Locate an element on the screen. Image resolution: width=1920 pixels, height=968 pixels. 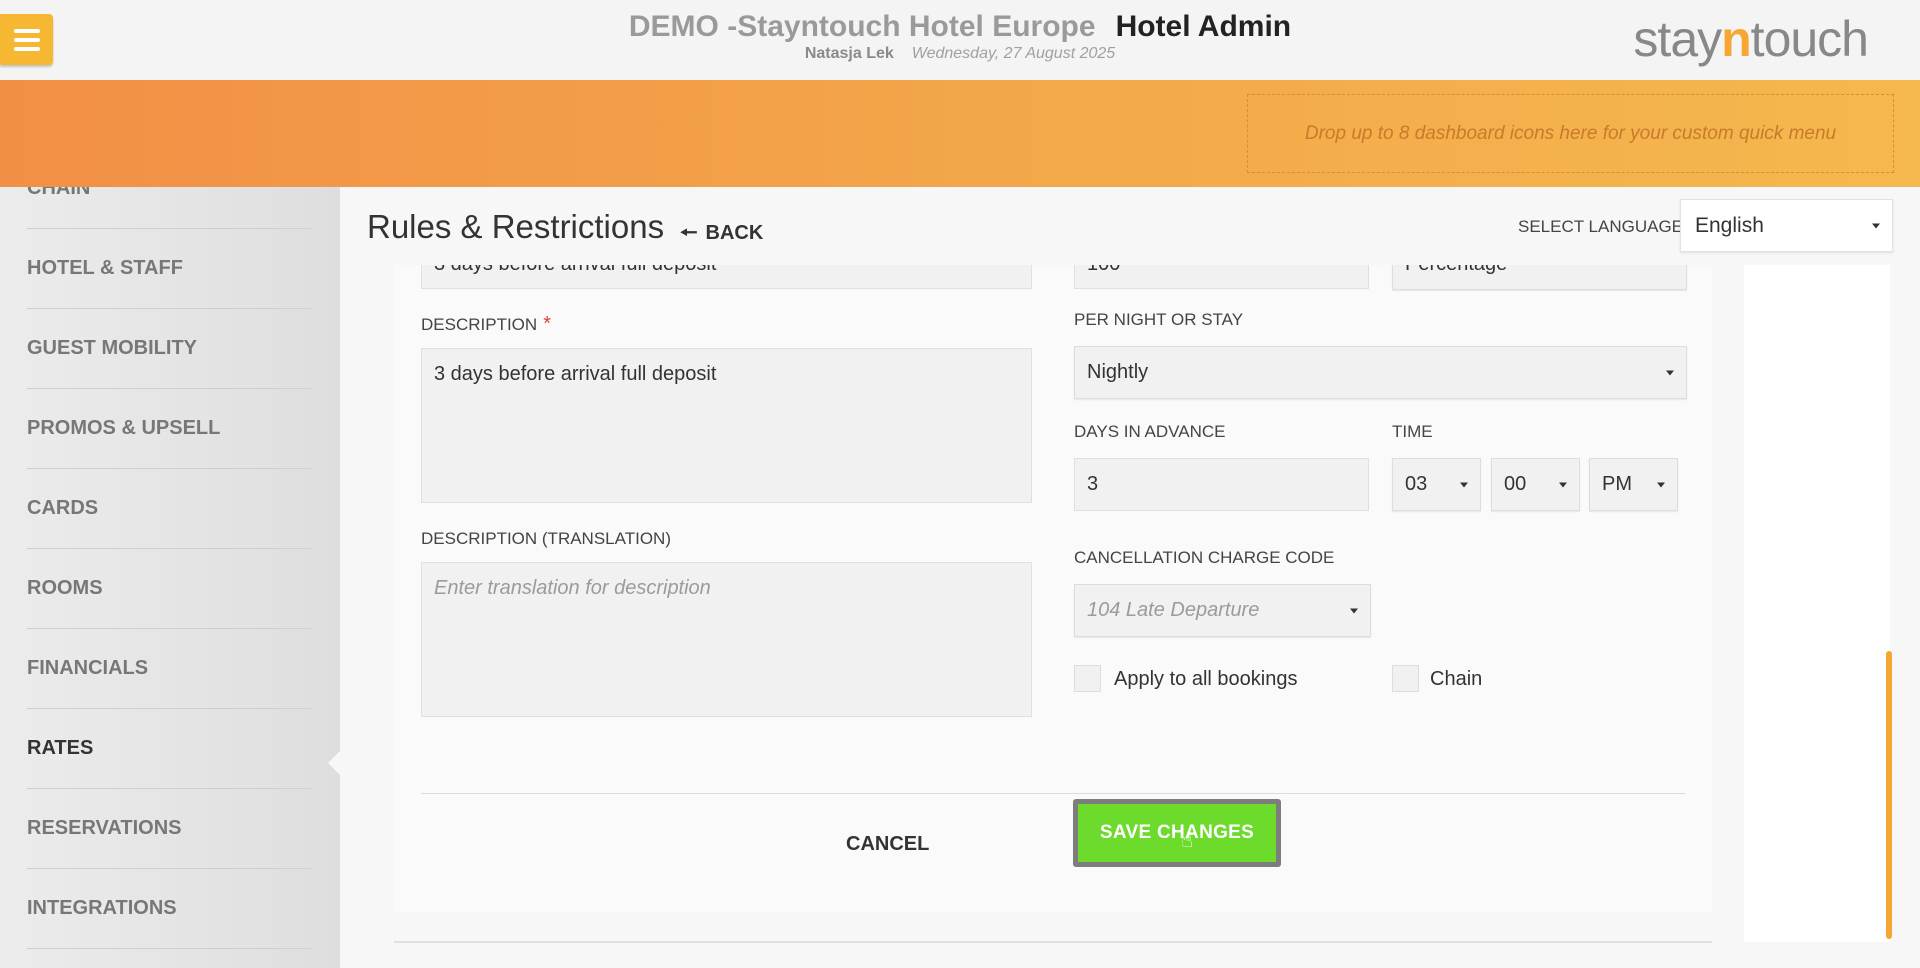
sidebar-item-label: GUEST MOBILITY is located at coordinates (112, 348).